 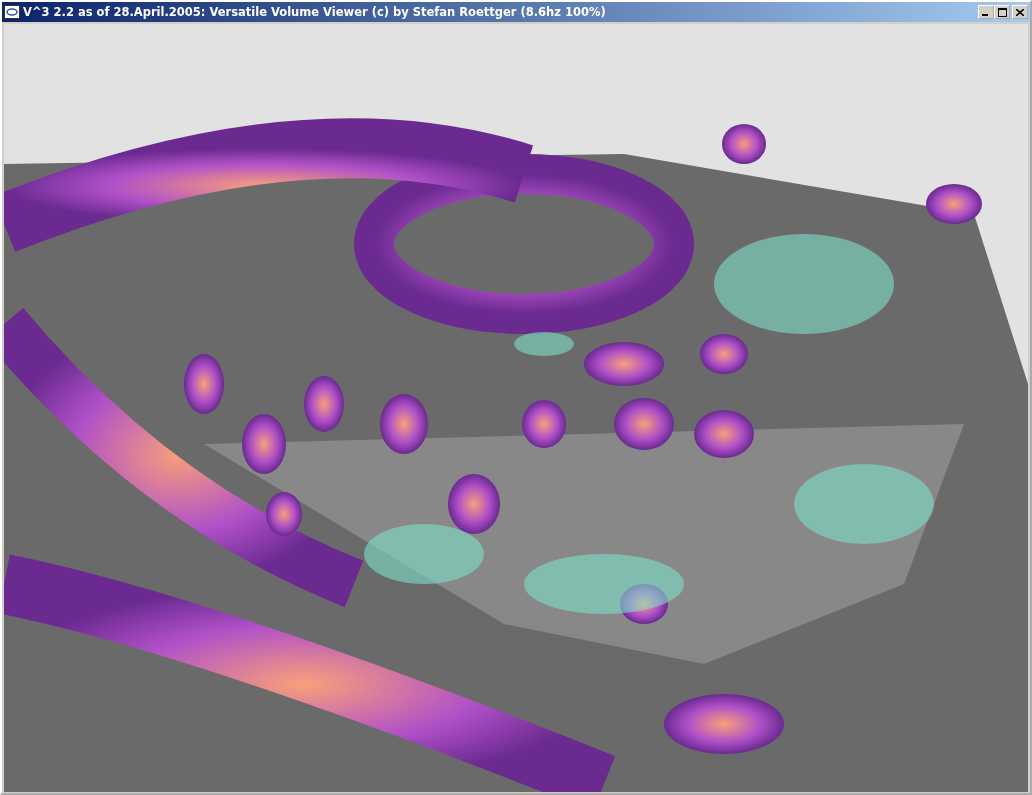 What do you see at coordinates (315, 12) in the screenshot?
I see `window-title: V^3 2.2 as of 28.April.2005: Versatile Volume Viewer (c) by Stefan Roettger (8.6hz 100%)` at bounding box center [315, 12].